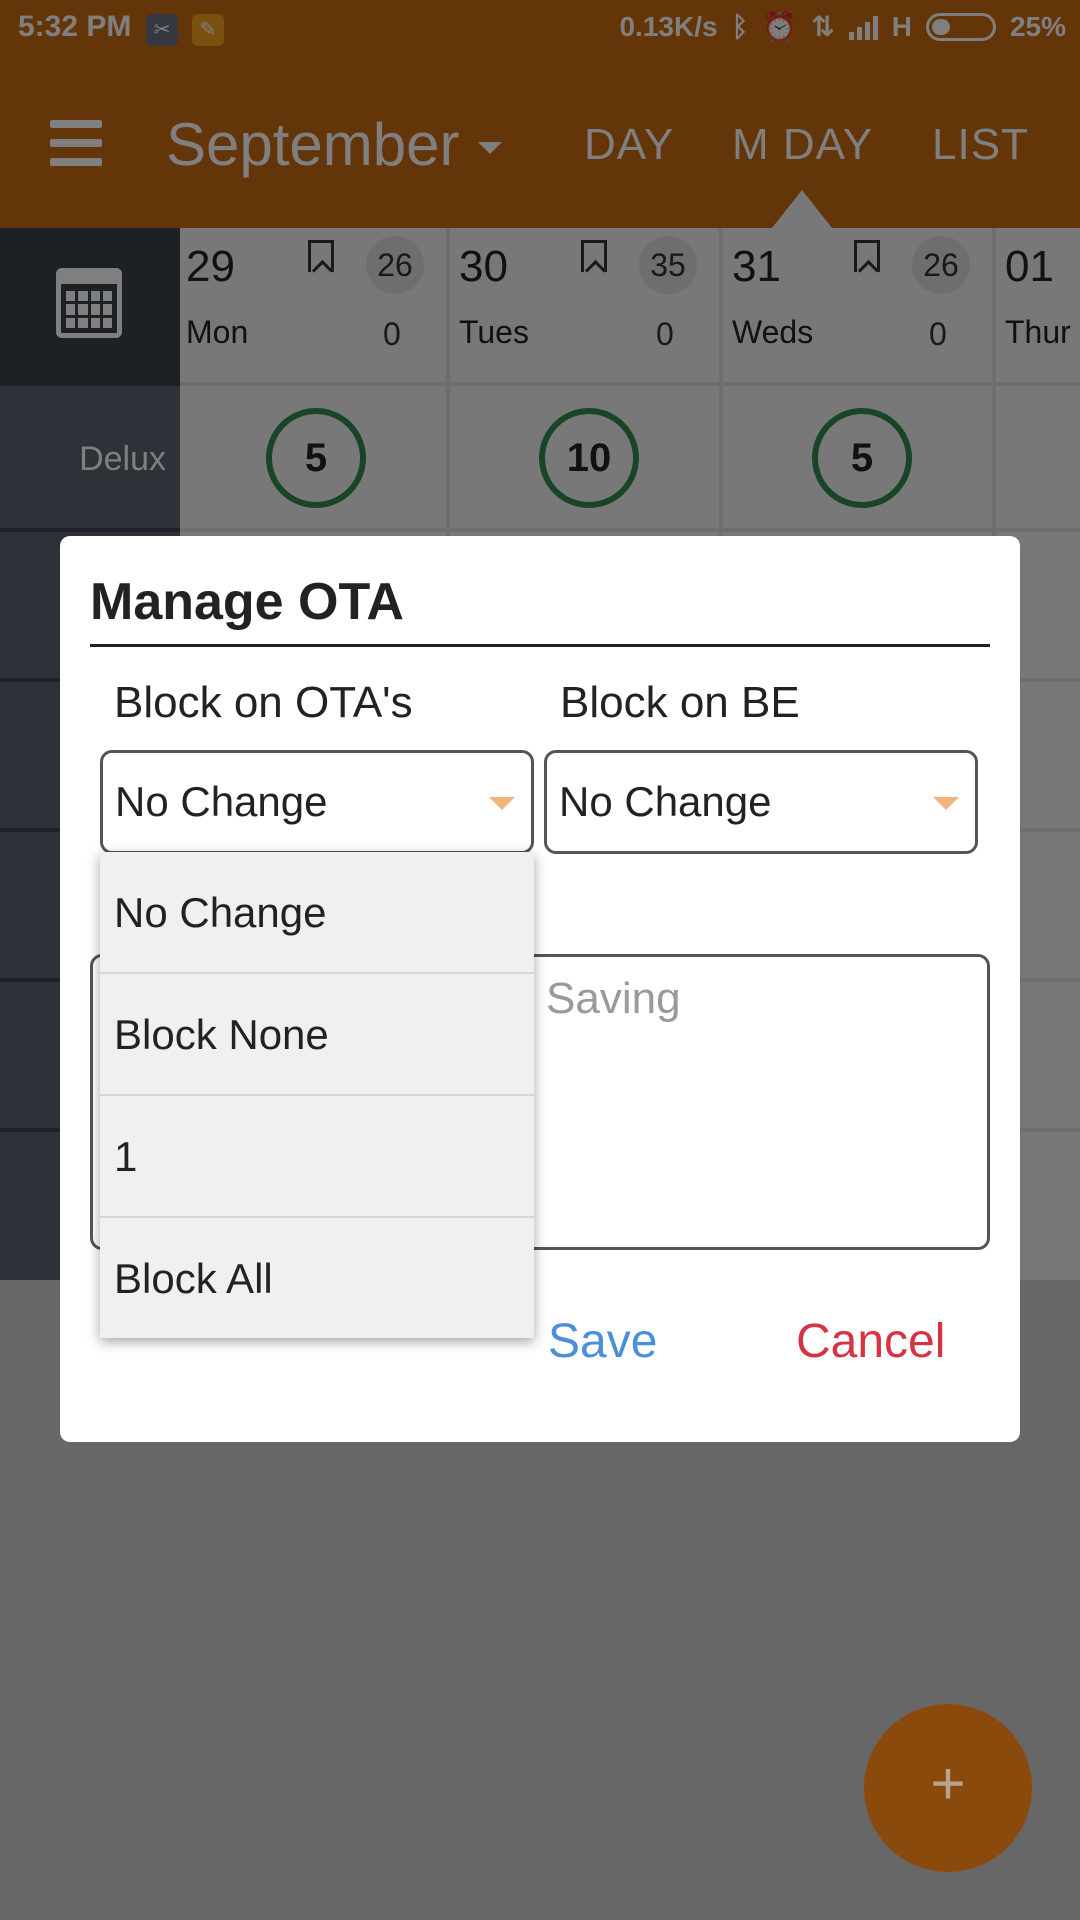 This screenshot has height=1920, width=1080. Describe the element at coordinates (602, 1341) in the screenshot. I see `save-button: Save` at that location.